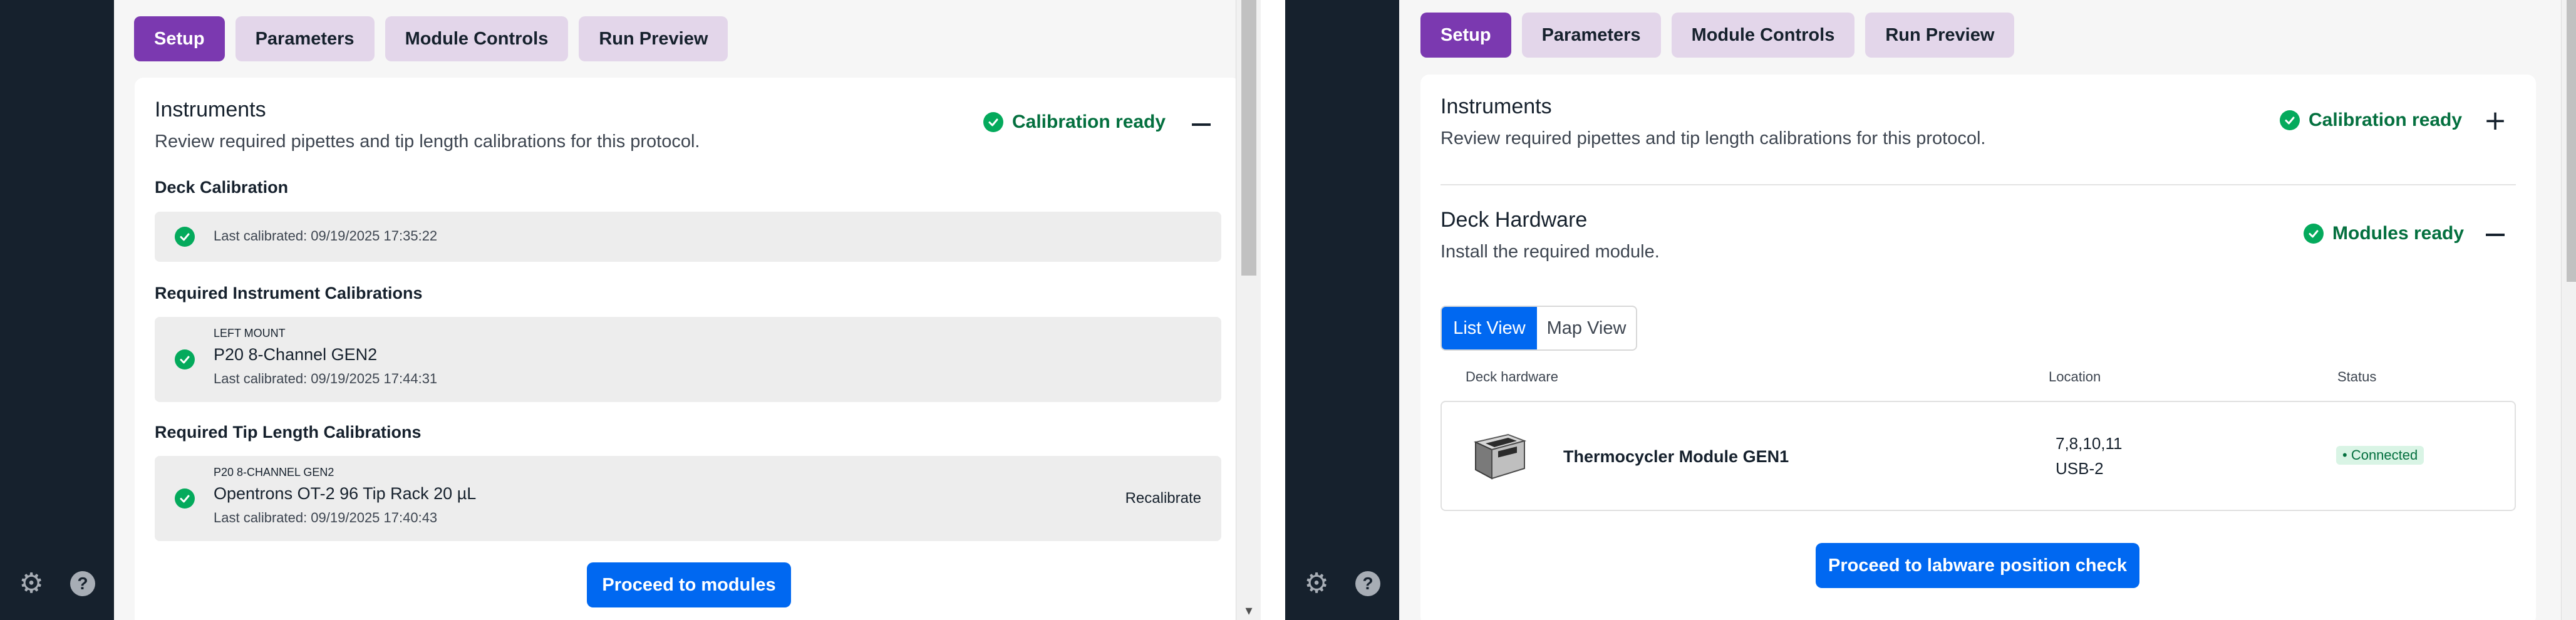 The image size is (2576, 620). What do you see at coordinates (1489, 328) in the screenshot?
I see `list-view-button: List View` at bounding box center [1489, 328].